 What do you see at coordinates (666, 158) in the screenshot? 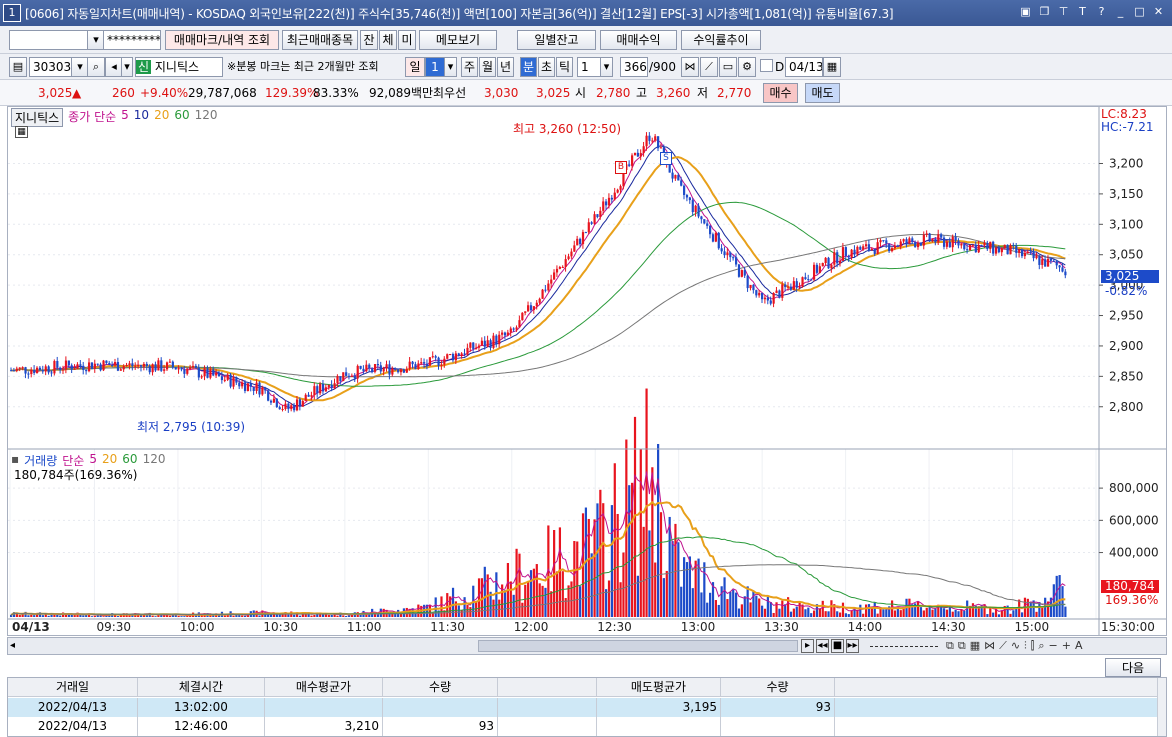
I see `sell-mark: S` at bounding box center [666, 158].